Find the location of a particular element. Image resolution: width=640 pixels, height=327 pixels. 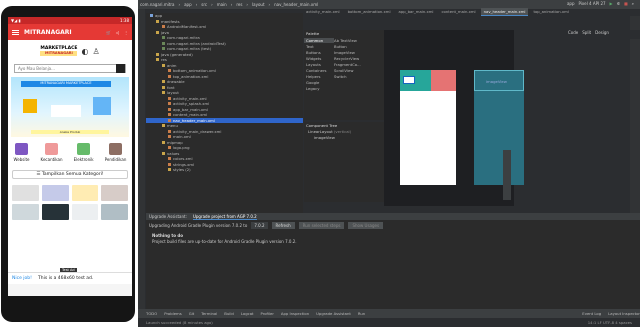

project-tree-label: layout is located at coordinates (173, 93).